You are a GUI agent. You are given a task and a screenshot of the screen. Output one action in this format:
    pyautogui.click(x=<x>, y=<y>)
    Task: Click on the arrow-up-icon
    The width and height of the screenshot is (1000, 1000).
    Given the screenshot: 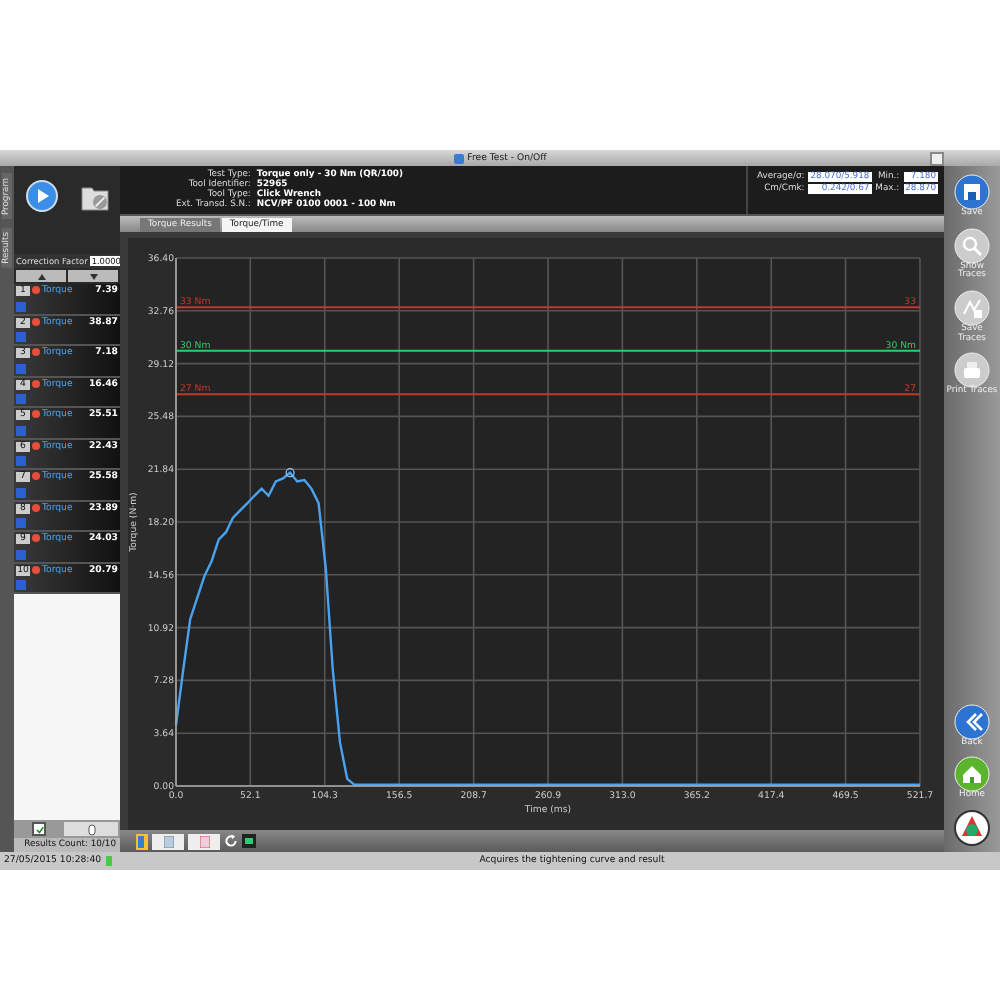 What is the action you would take?
    pyautogui.click(x=41, y=276)
    